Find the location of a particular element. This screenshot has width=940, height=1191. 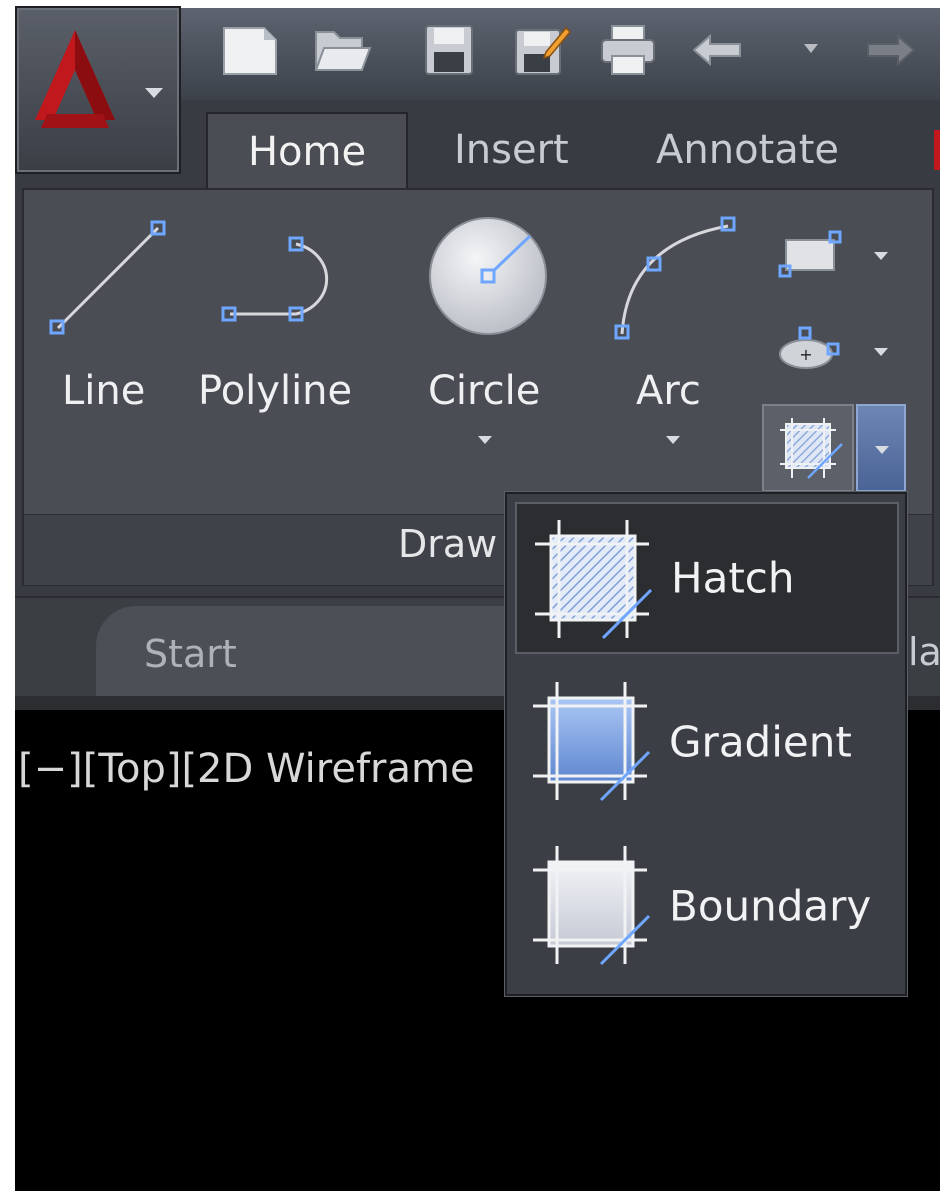

hatch-small-icon is located at coordinates (811, 448).